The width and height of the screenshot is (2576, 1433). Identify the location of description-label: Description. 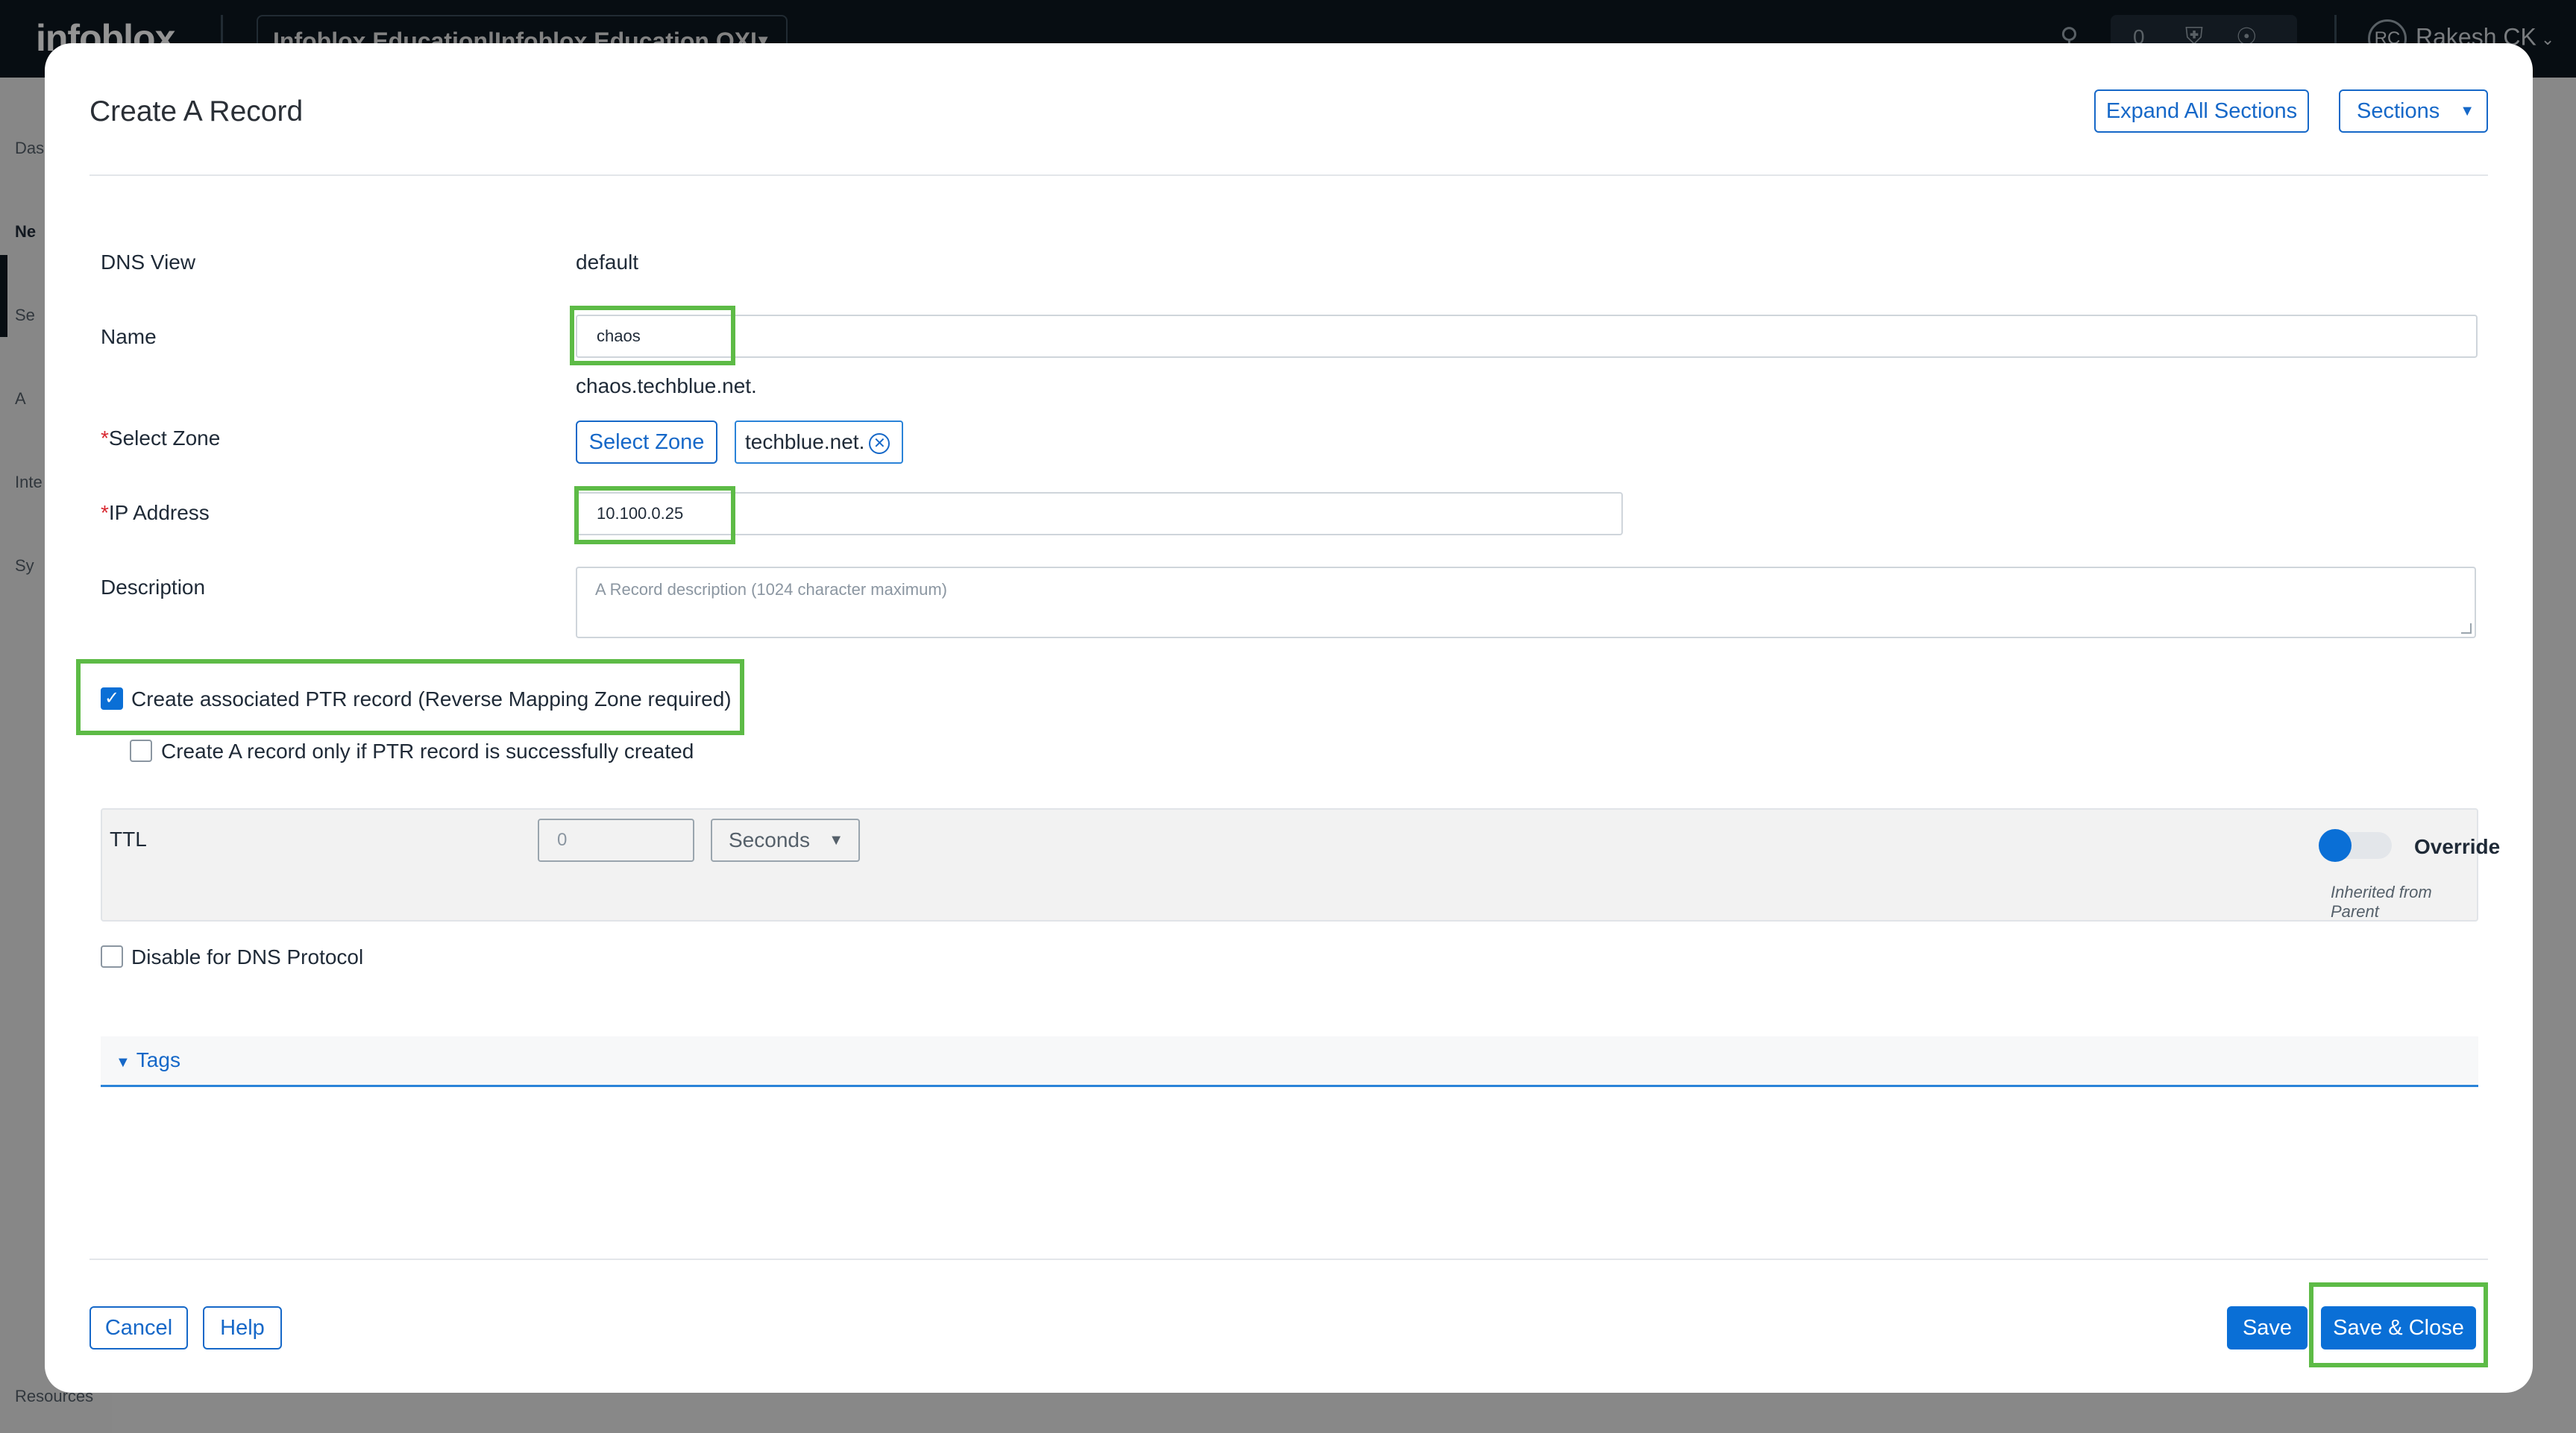
(154, 587).